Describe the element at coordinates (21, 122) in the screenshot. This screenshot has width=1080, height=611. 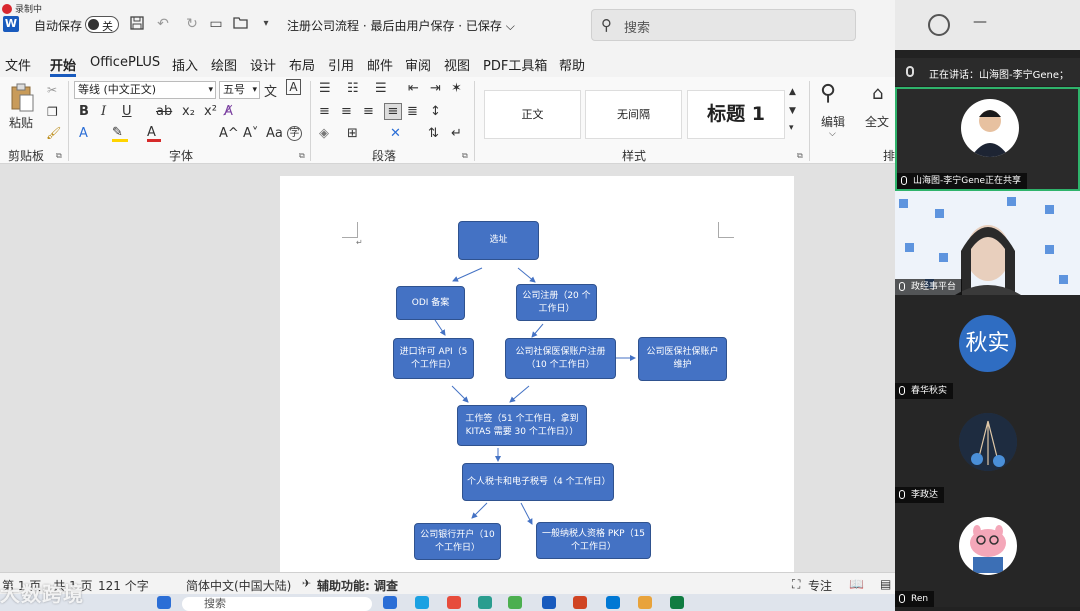
I see `paste-button: 粘贴` at that location.